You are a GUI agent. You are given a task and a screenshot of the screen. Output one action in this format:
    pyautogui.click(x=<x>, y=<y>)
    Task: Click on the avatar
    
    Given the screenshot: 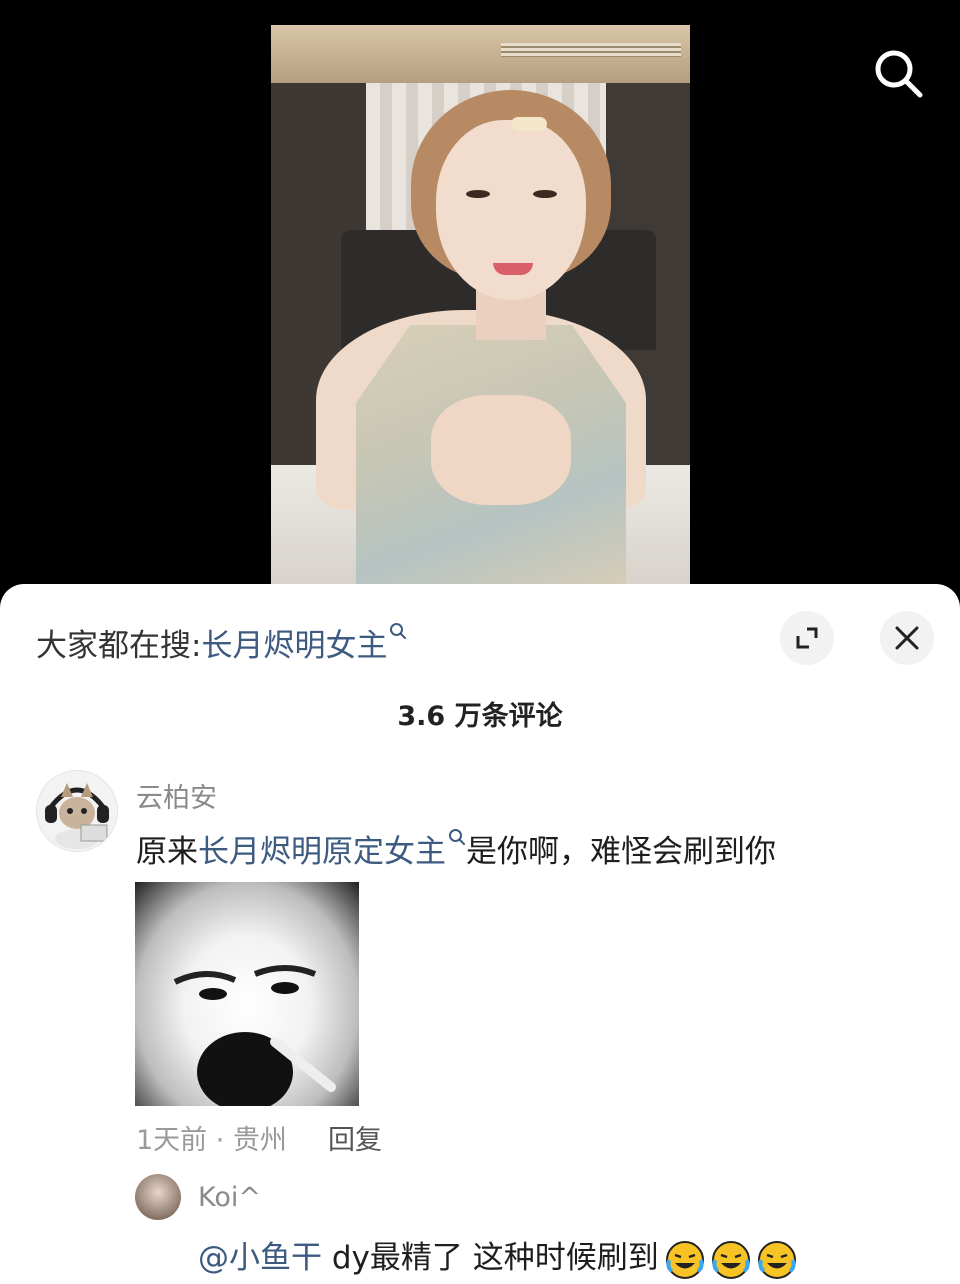 What is the action you would take?
    pyautogui.click(x=77, y=811)
    